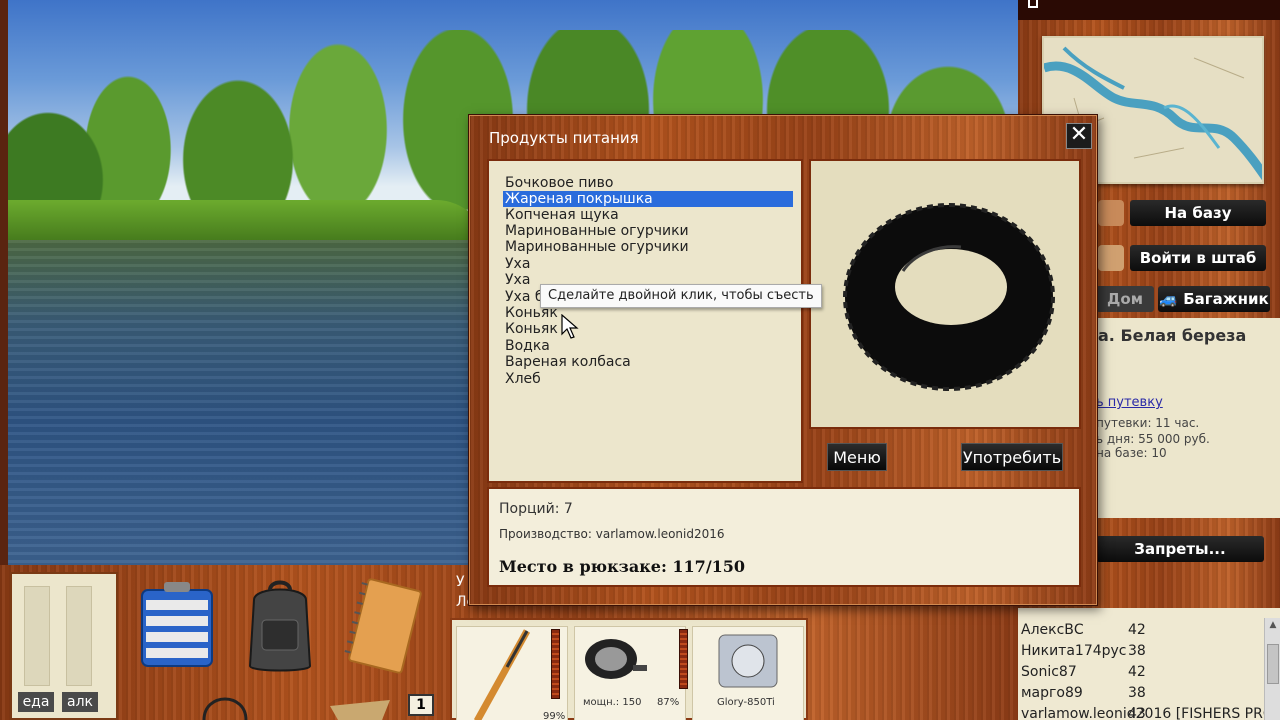 The height and width of the screenshot is (720, 1280). What do you see at coordinates (460, 582) in the screenshot?
I see `partial-label: У` at bounding box center [460, 582].